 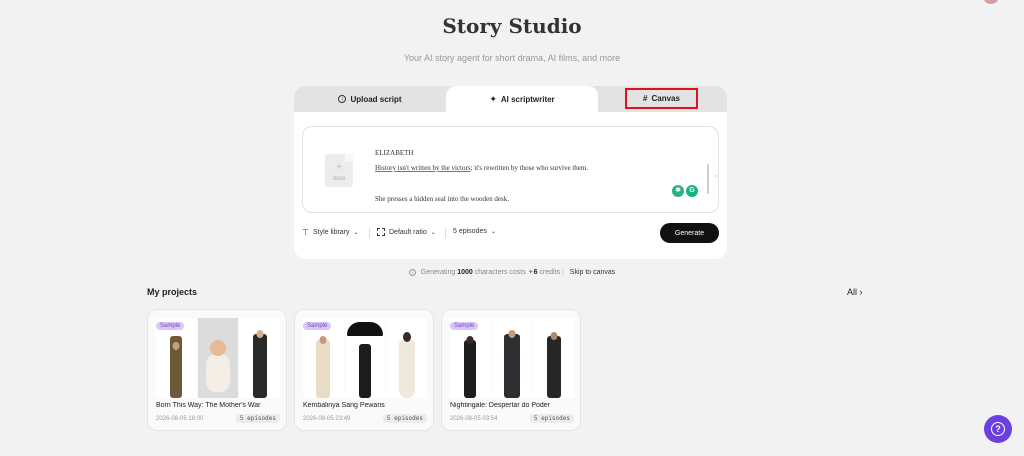 I want to click on tab-upload-script: ↑ Upload script, so click(x=370, y=99).